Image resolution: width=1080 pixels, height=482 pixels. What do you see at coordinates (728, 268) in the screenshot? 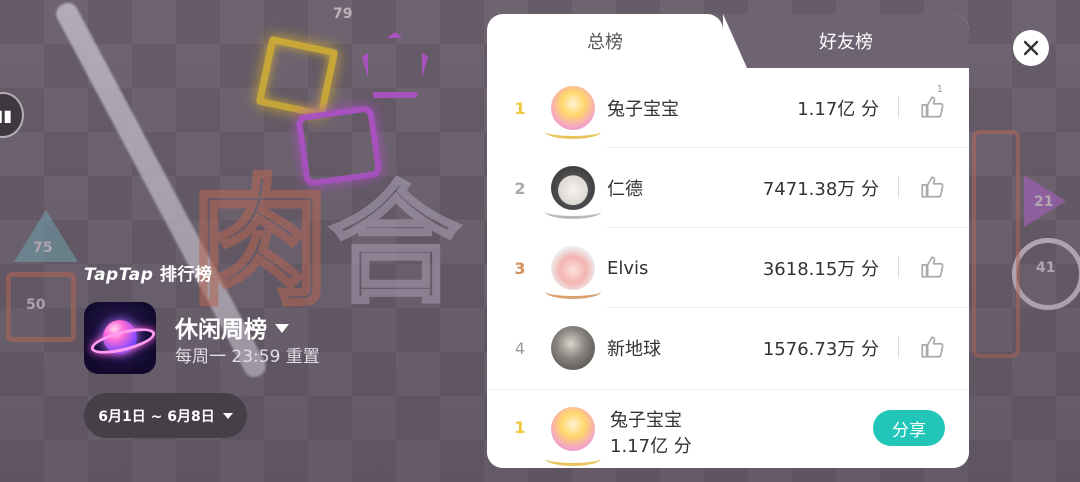
I see `leaderboard-row: 3 Elvis 3618.15万 分` at bounding box center [728, 268].